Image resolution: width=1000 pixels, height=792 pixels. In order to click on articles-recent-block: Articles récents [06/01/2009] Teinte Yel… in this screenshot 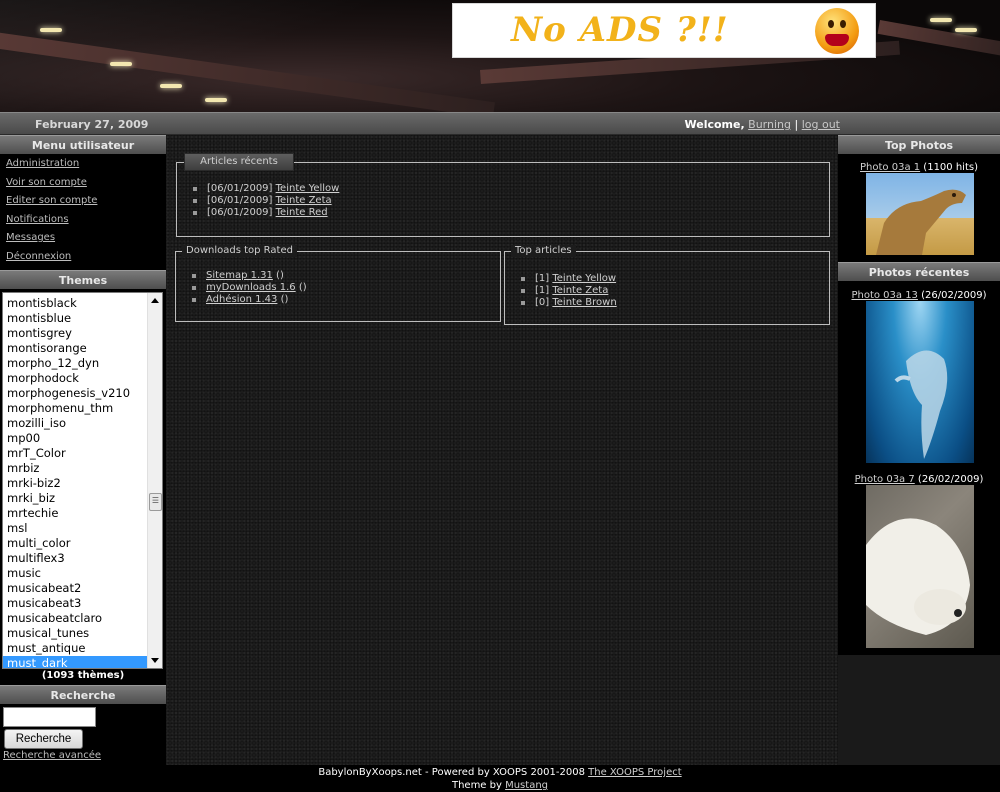, I will do `click(503, 195)`.